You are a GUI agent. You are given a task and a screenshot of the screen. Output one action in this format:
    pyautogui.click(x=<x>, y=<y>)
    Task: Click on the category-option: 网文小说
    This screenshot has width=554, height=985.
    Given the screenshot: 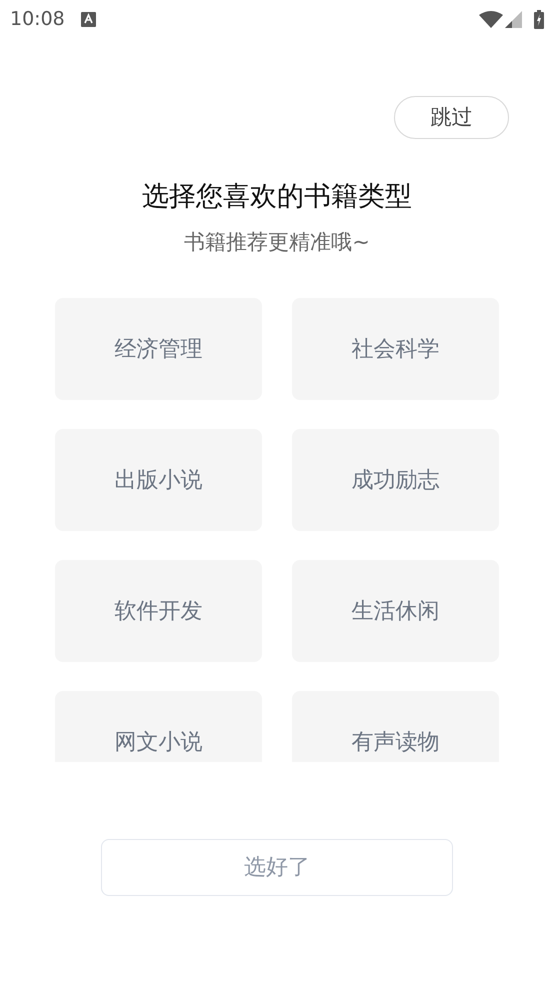 What is the action you would take?
    pyautogui.click(x=158, y=726)
    